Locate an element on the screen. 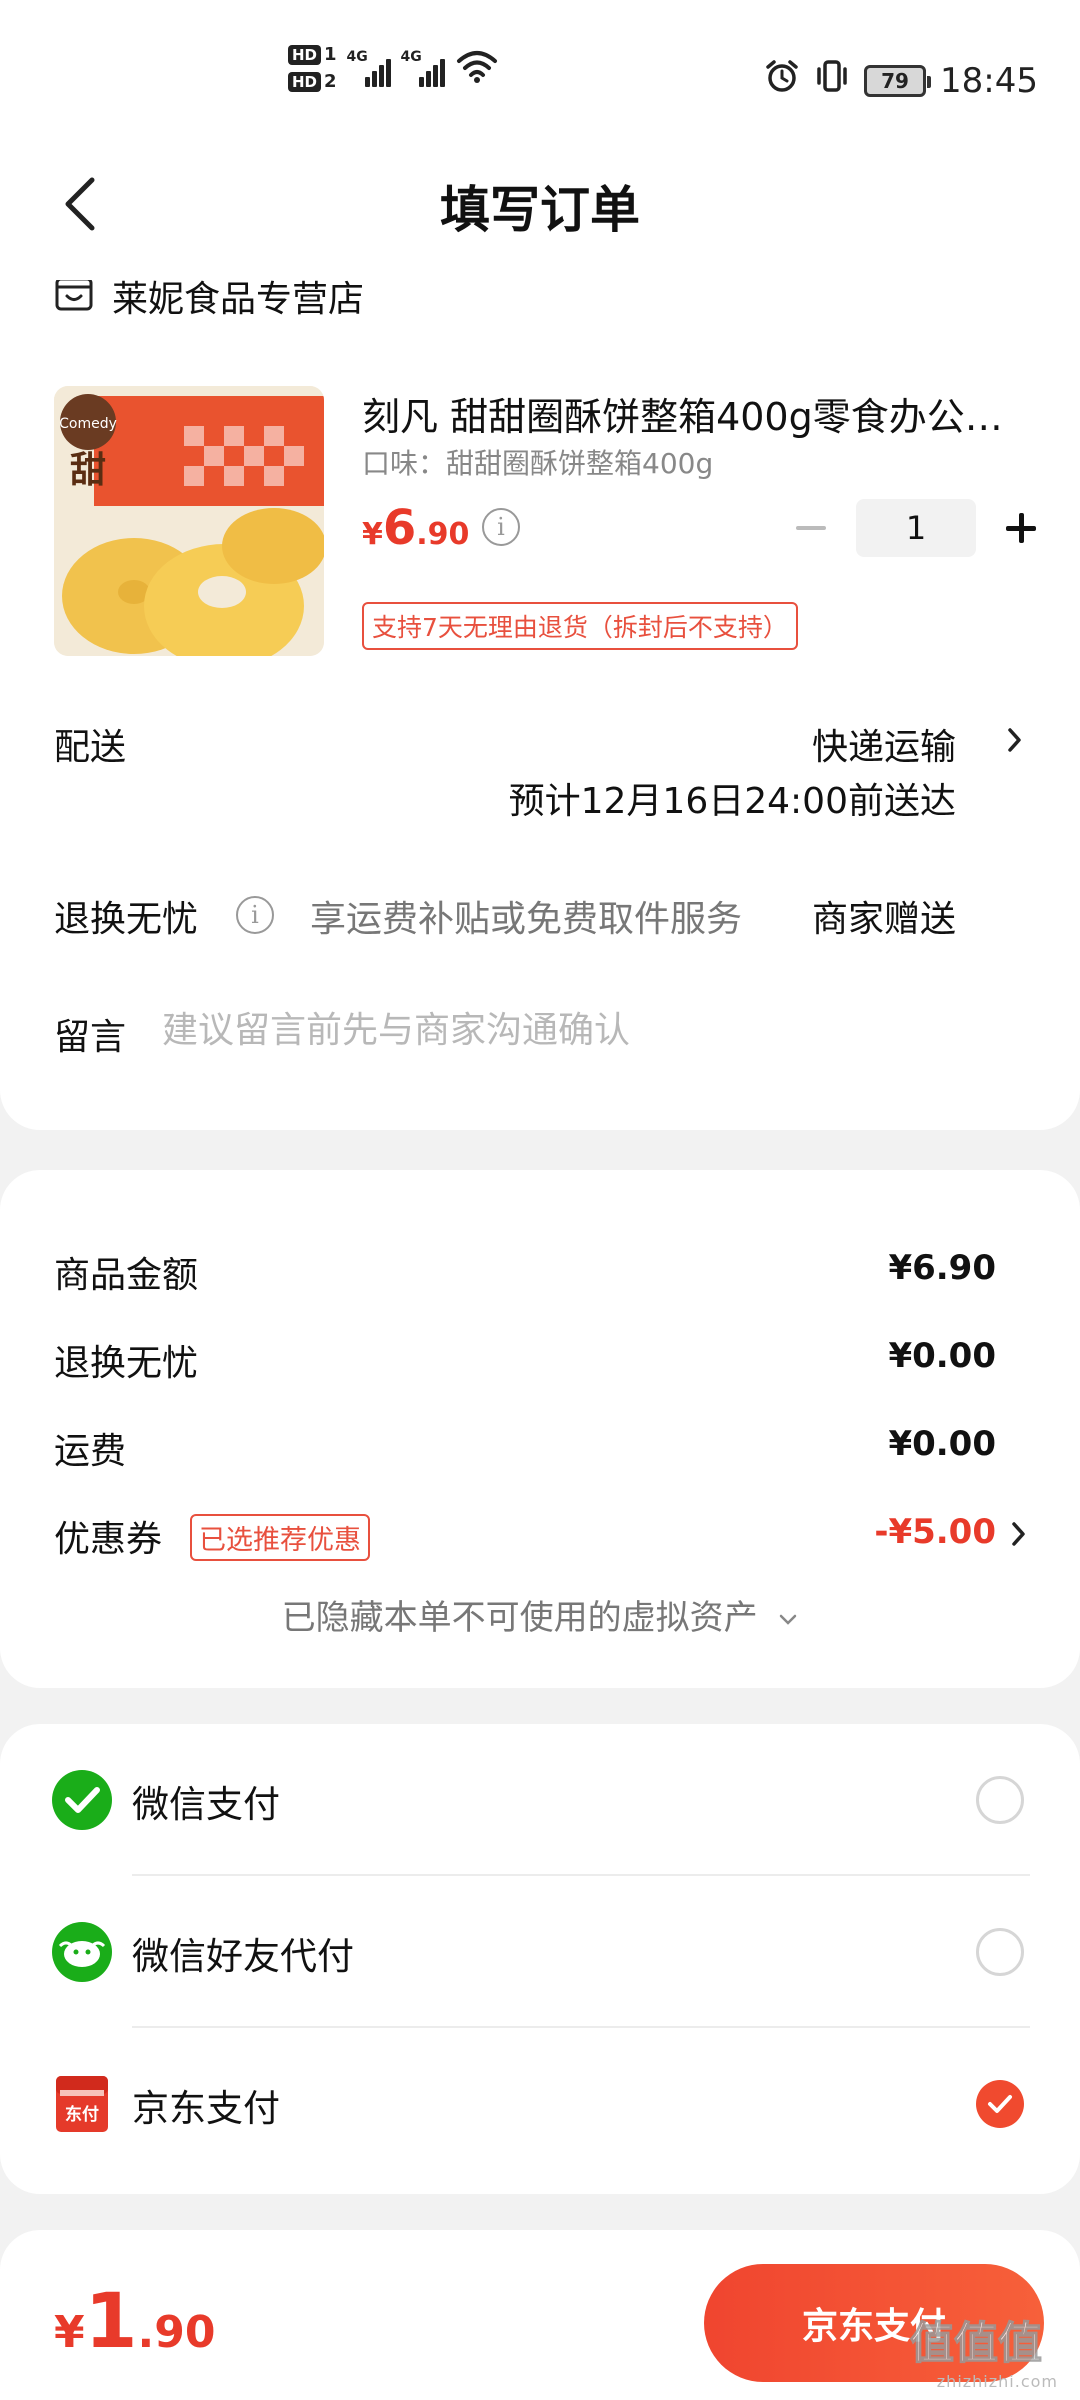  svg-text: 甜 is located at coordinates (88, 470).